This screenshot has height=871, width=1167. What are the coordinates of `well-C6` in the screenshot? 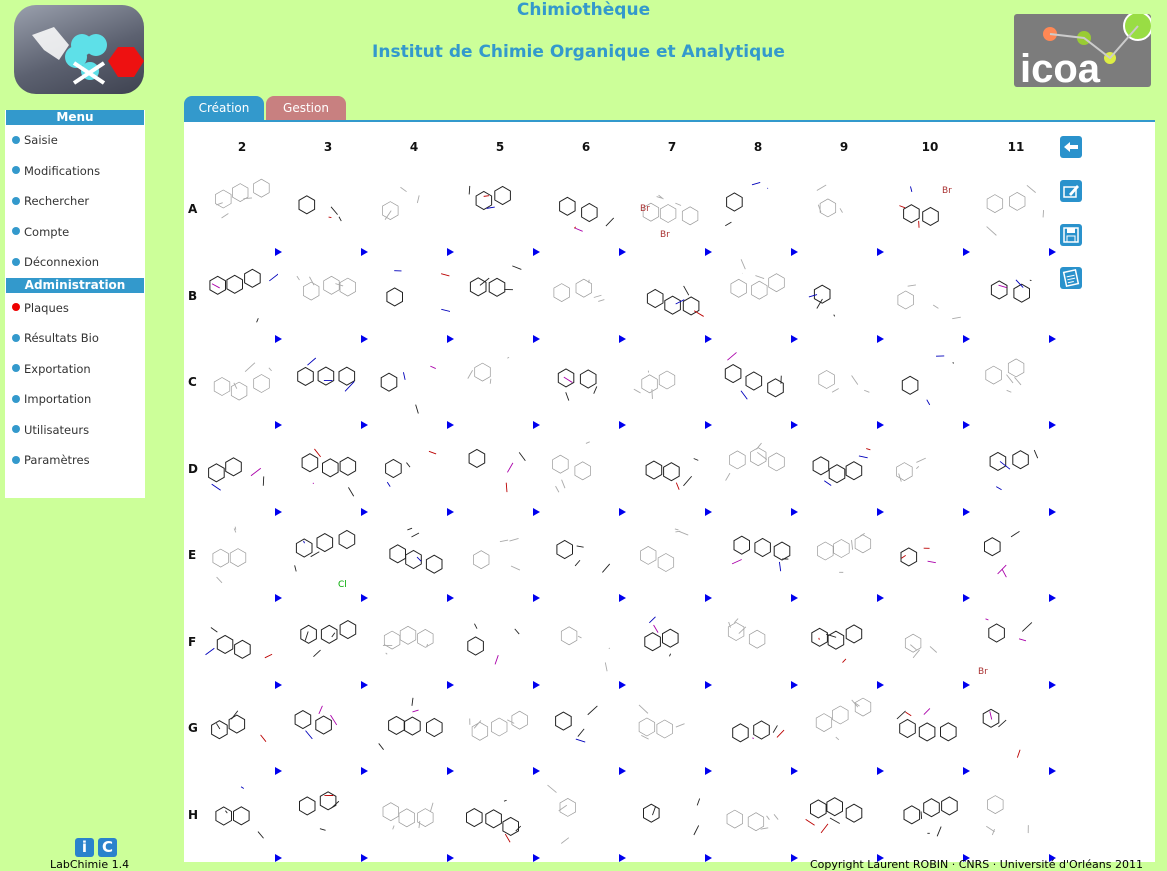 It's located at (584, 382).